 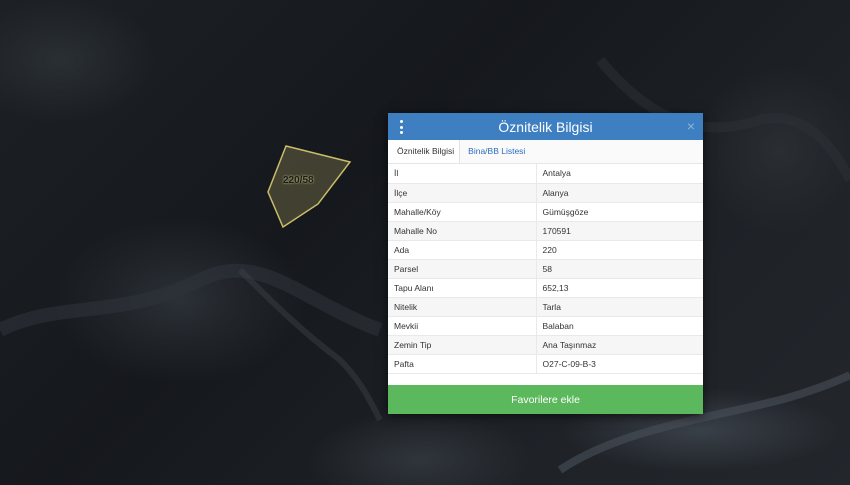 What do you see at coordinates (619, 174) in the screenshot?
I see `row-value: Antalya` at bounding box center [619, 174].